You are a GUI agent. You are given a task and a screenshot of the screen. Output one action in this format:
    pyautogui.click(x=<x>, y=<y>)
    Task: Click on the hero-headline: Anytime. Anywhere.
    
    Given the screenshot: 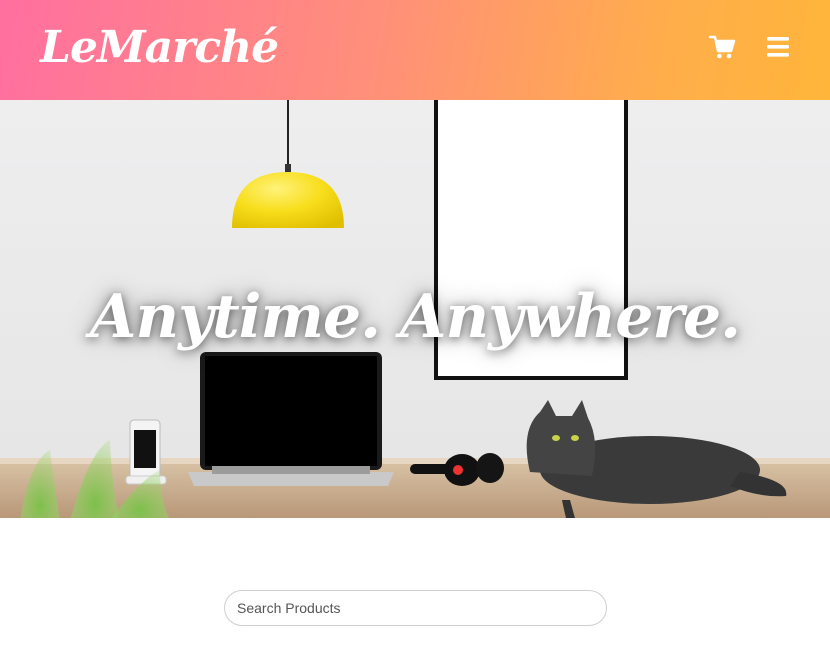 What is the action you would take?
    pyautogui.click(x=415, y=317)
    